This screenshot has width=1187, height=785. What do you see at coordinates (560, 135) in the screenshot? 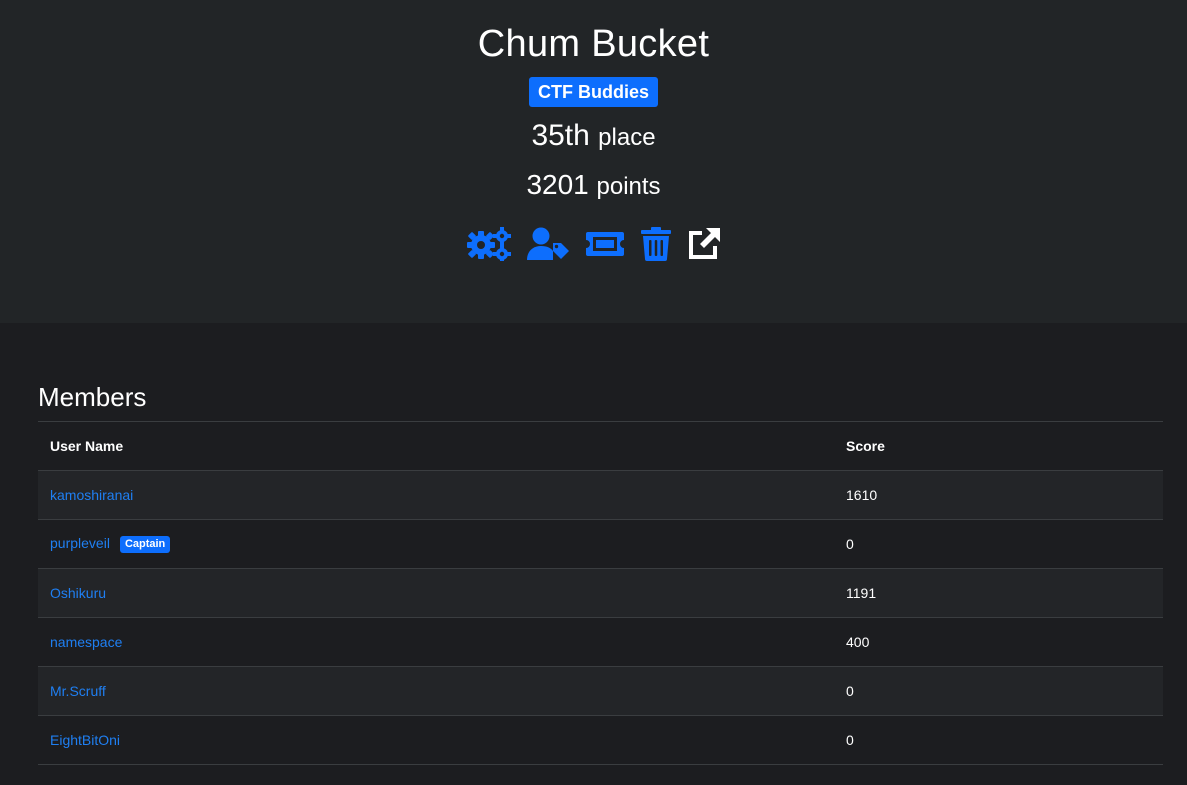
I see `place-value: 35th` at bounding box center [560, 135].